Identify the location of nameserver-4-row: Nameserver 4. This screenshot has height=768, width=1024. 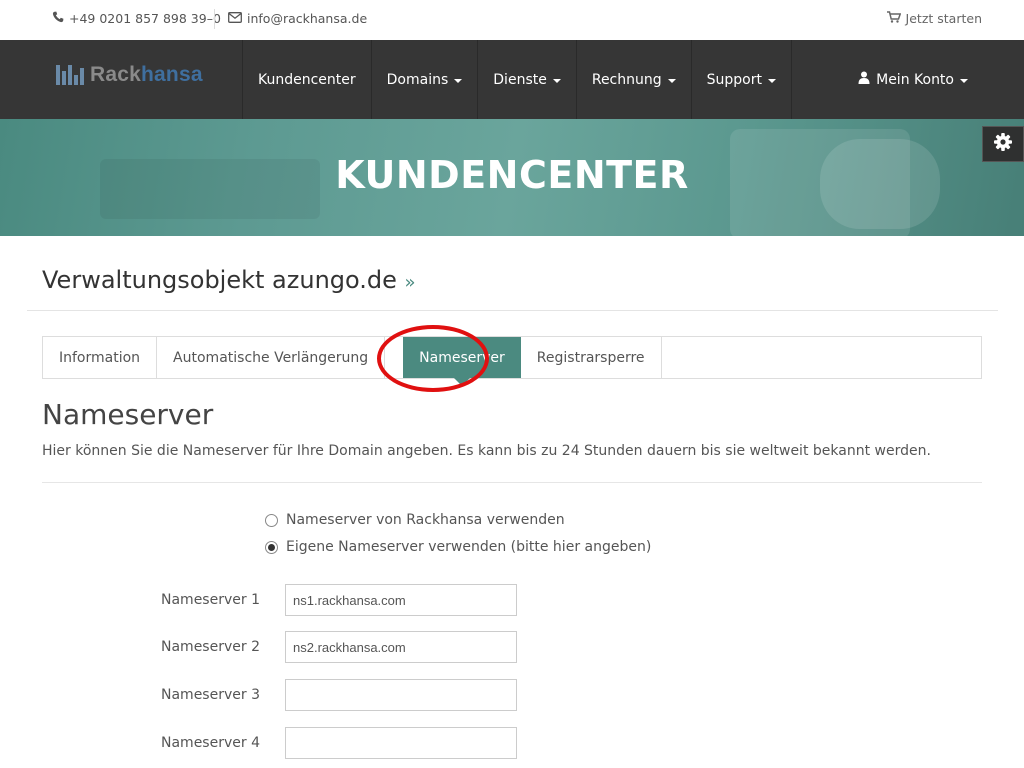
(512, 743).